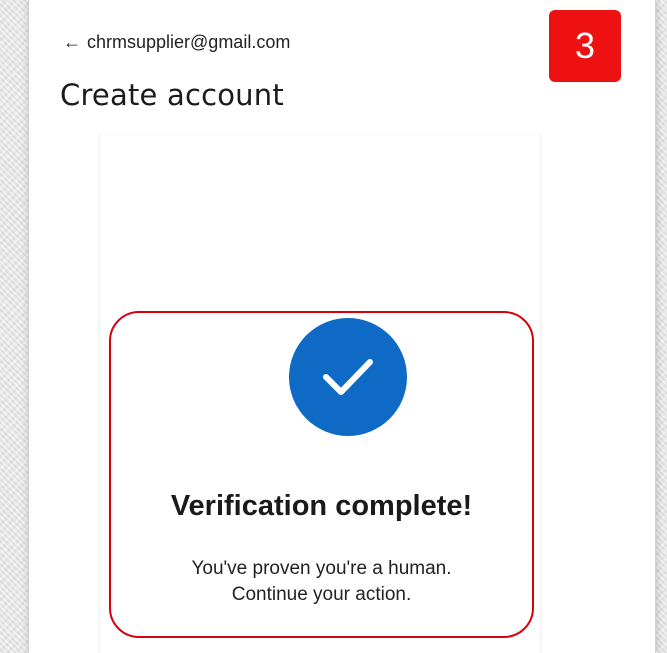 This screenshot has width=667, height=653. Describe the element at coordinates (321, 506) in the screenshot. I see `verification-title: Verification complete!` at that location.